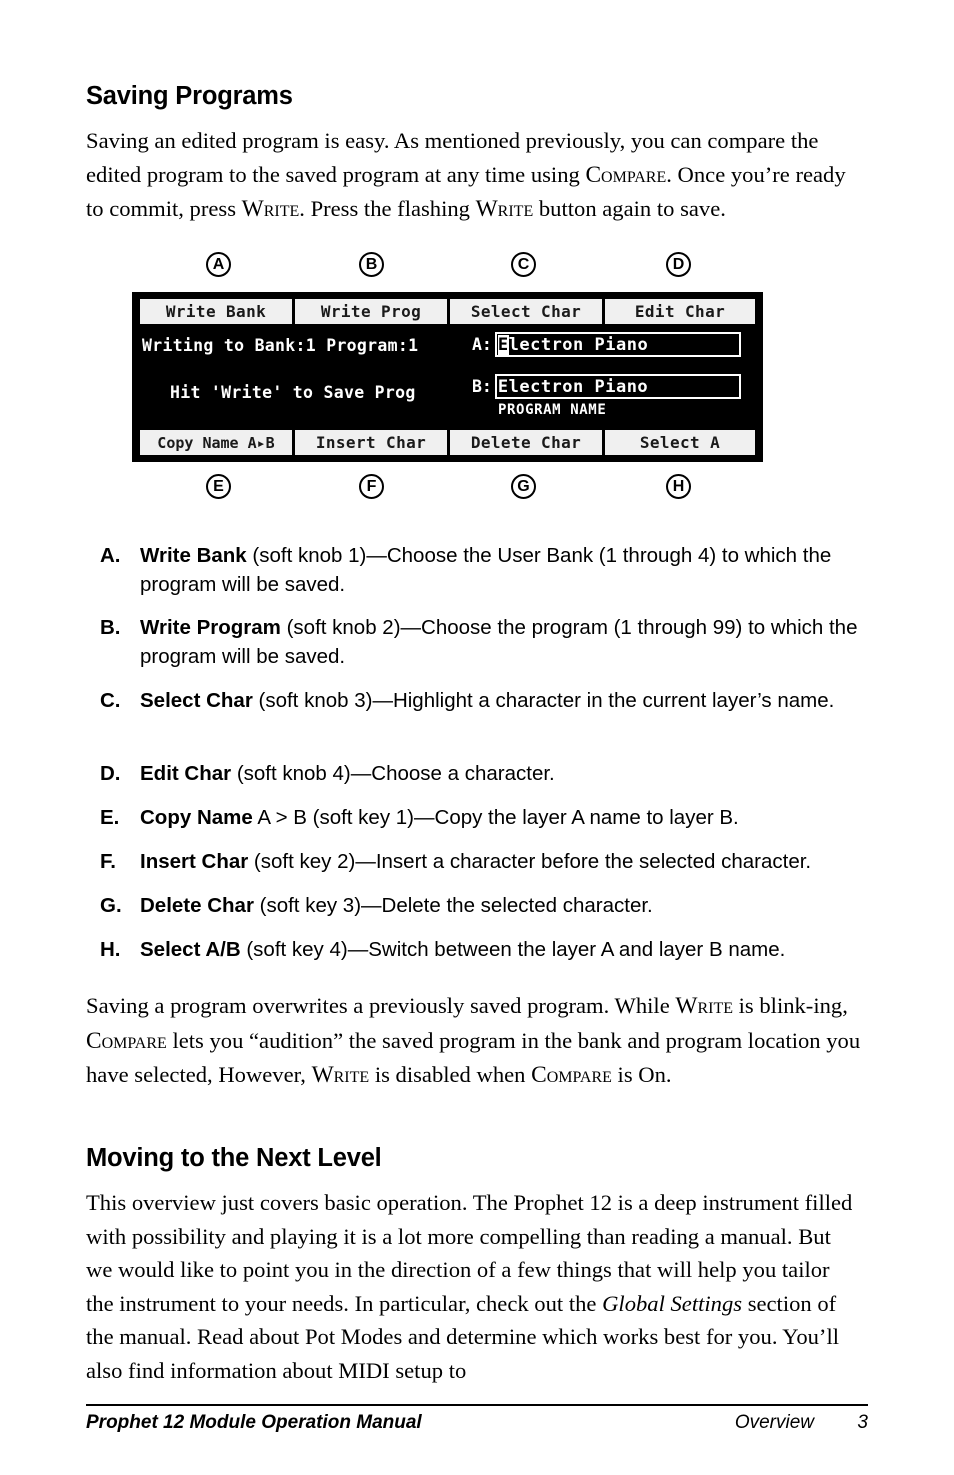 The width and height of the screenshot is (954, 1475). What do you see at coordinates (678, 486) in the screenshot?
I see `callout-h: H` at bounding box center [678, 486].